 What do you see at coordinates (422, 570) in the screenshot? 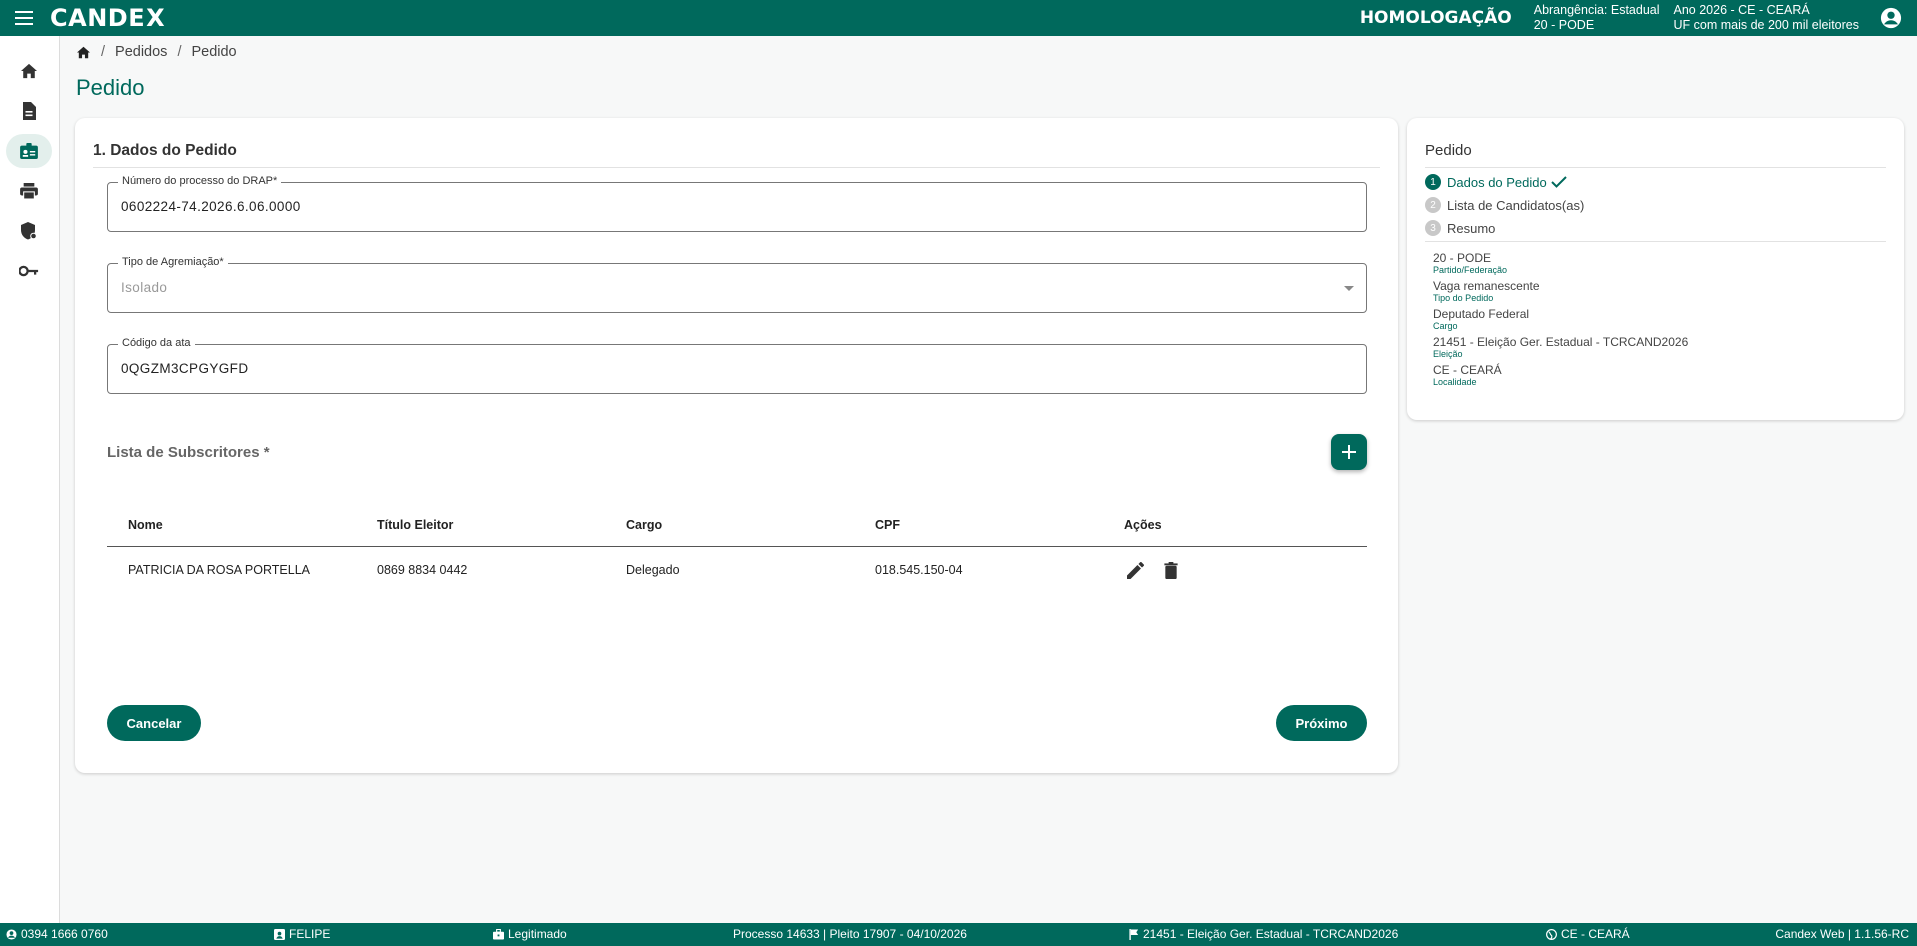
I see `cell-titulo: 0869 8834 0442` at bounding box center [422, 570].